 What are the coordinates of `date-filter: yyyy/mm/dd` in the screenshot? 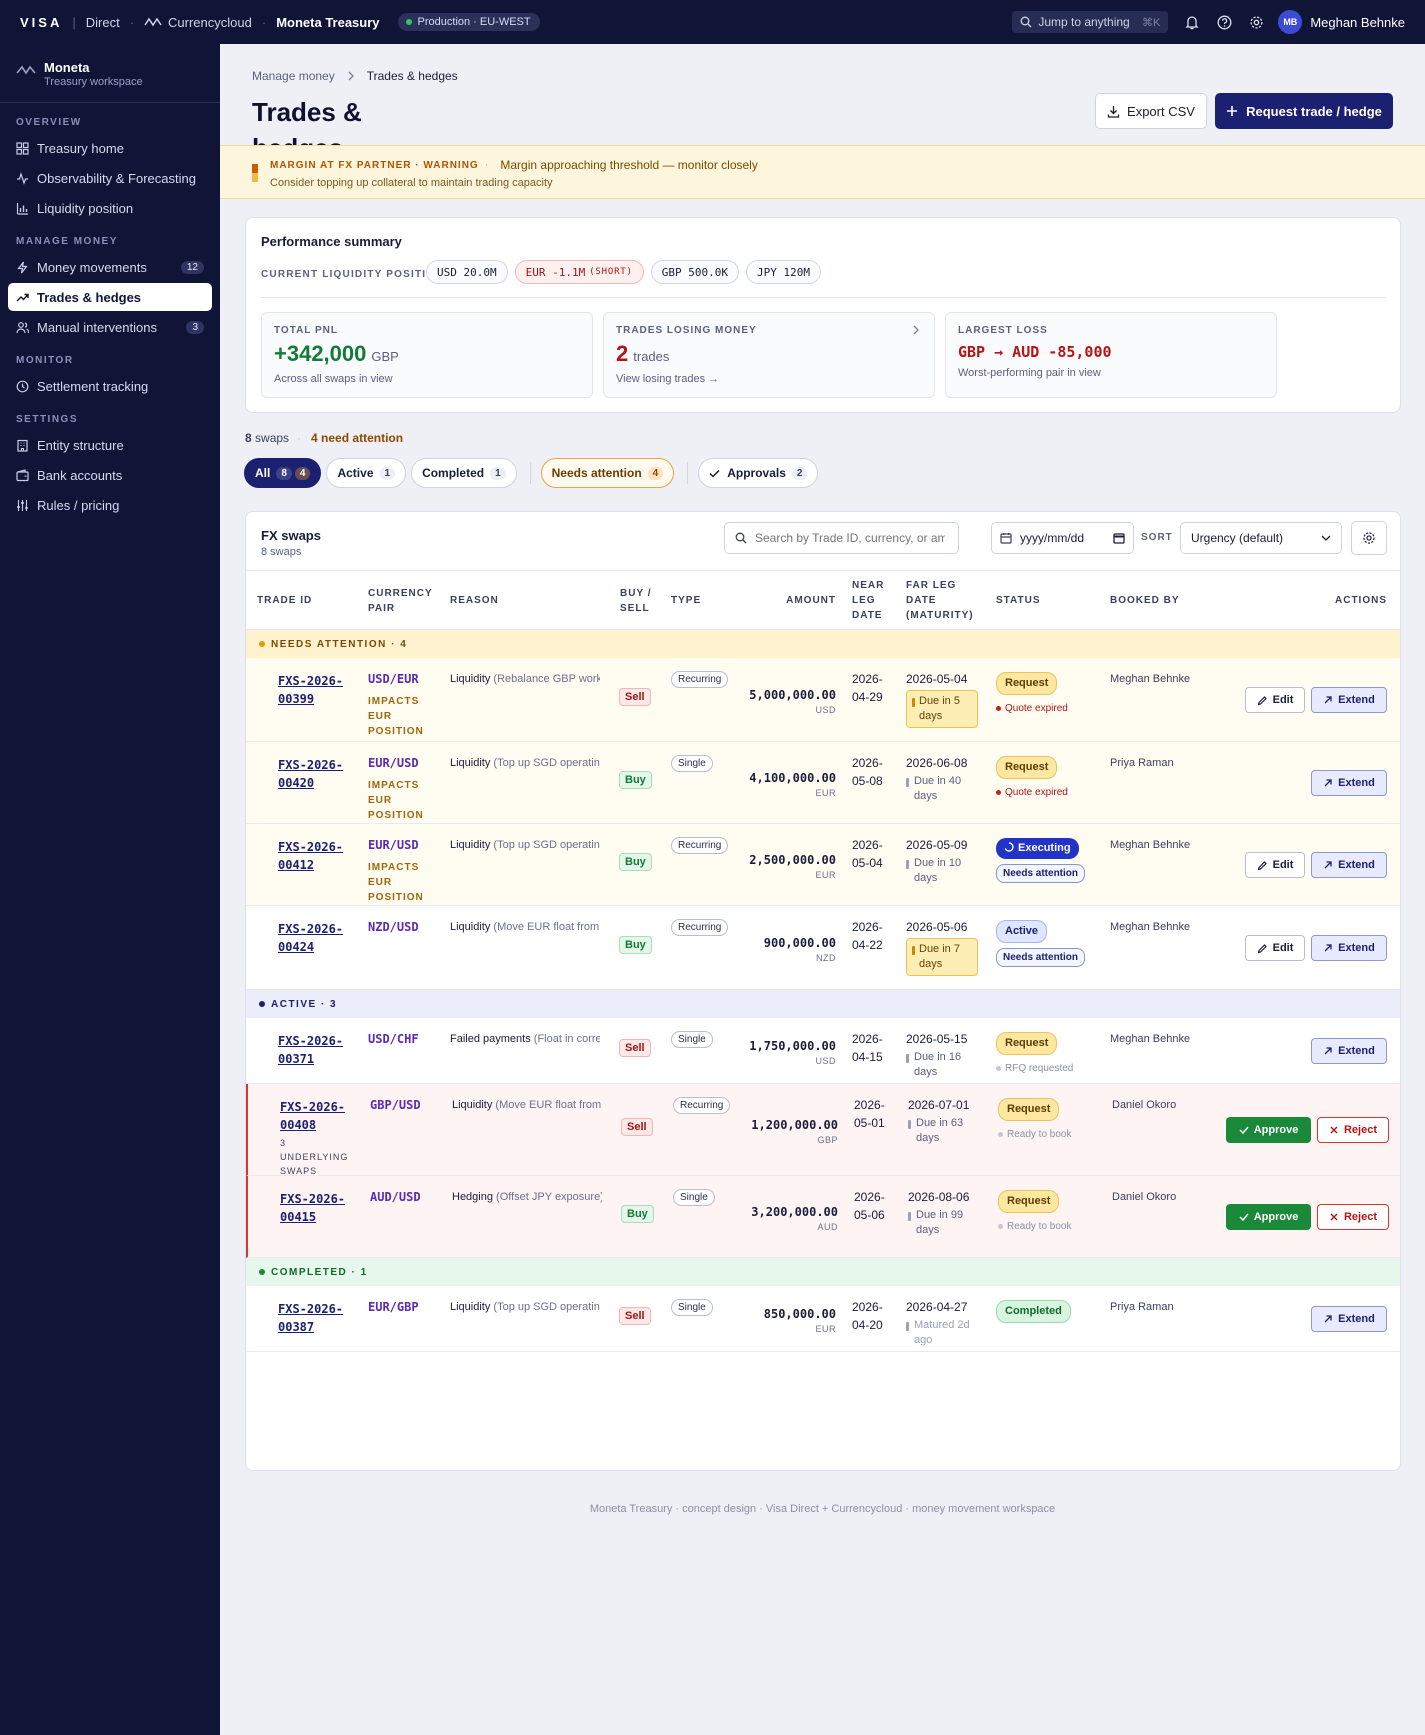 It's located at (1062, 538).